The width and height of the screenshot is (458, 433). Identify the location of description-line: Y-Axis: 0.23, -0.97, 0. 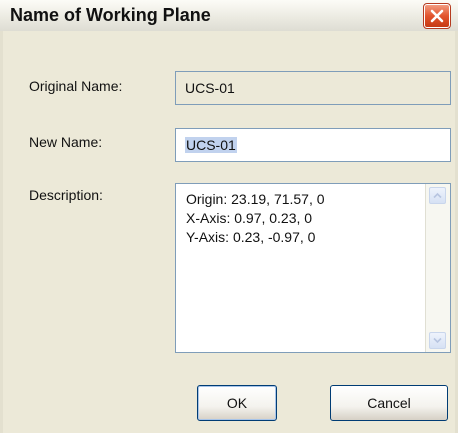
(251, 237).